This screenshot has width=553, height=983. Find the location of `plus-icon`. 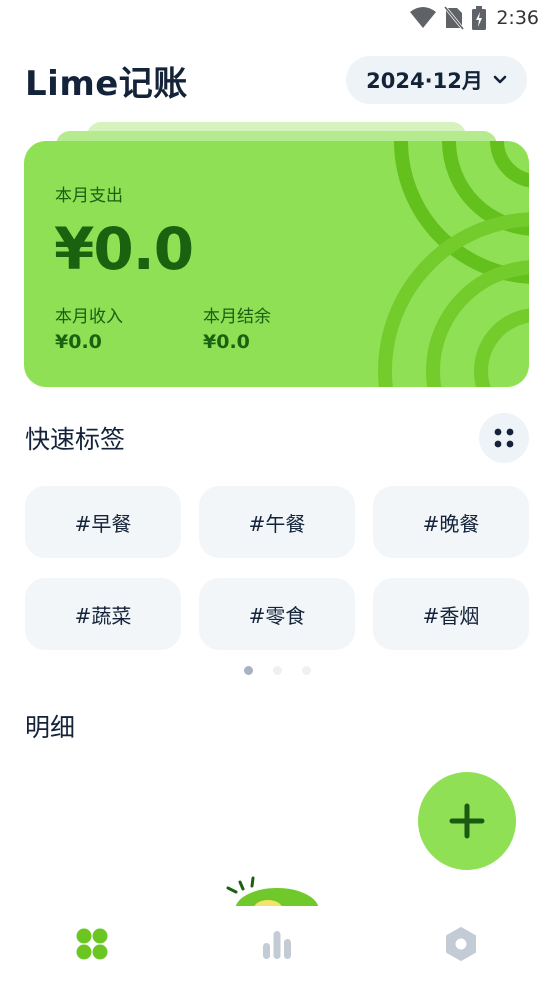

plus-icon is located at coordinates (467, 821).